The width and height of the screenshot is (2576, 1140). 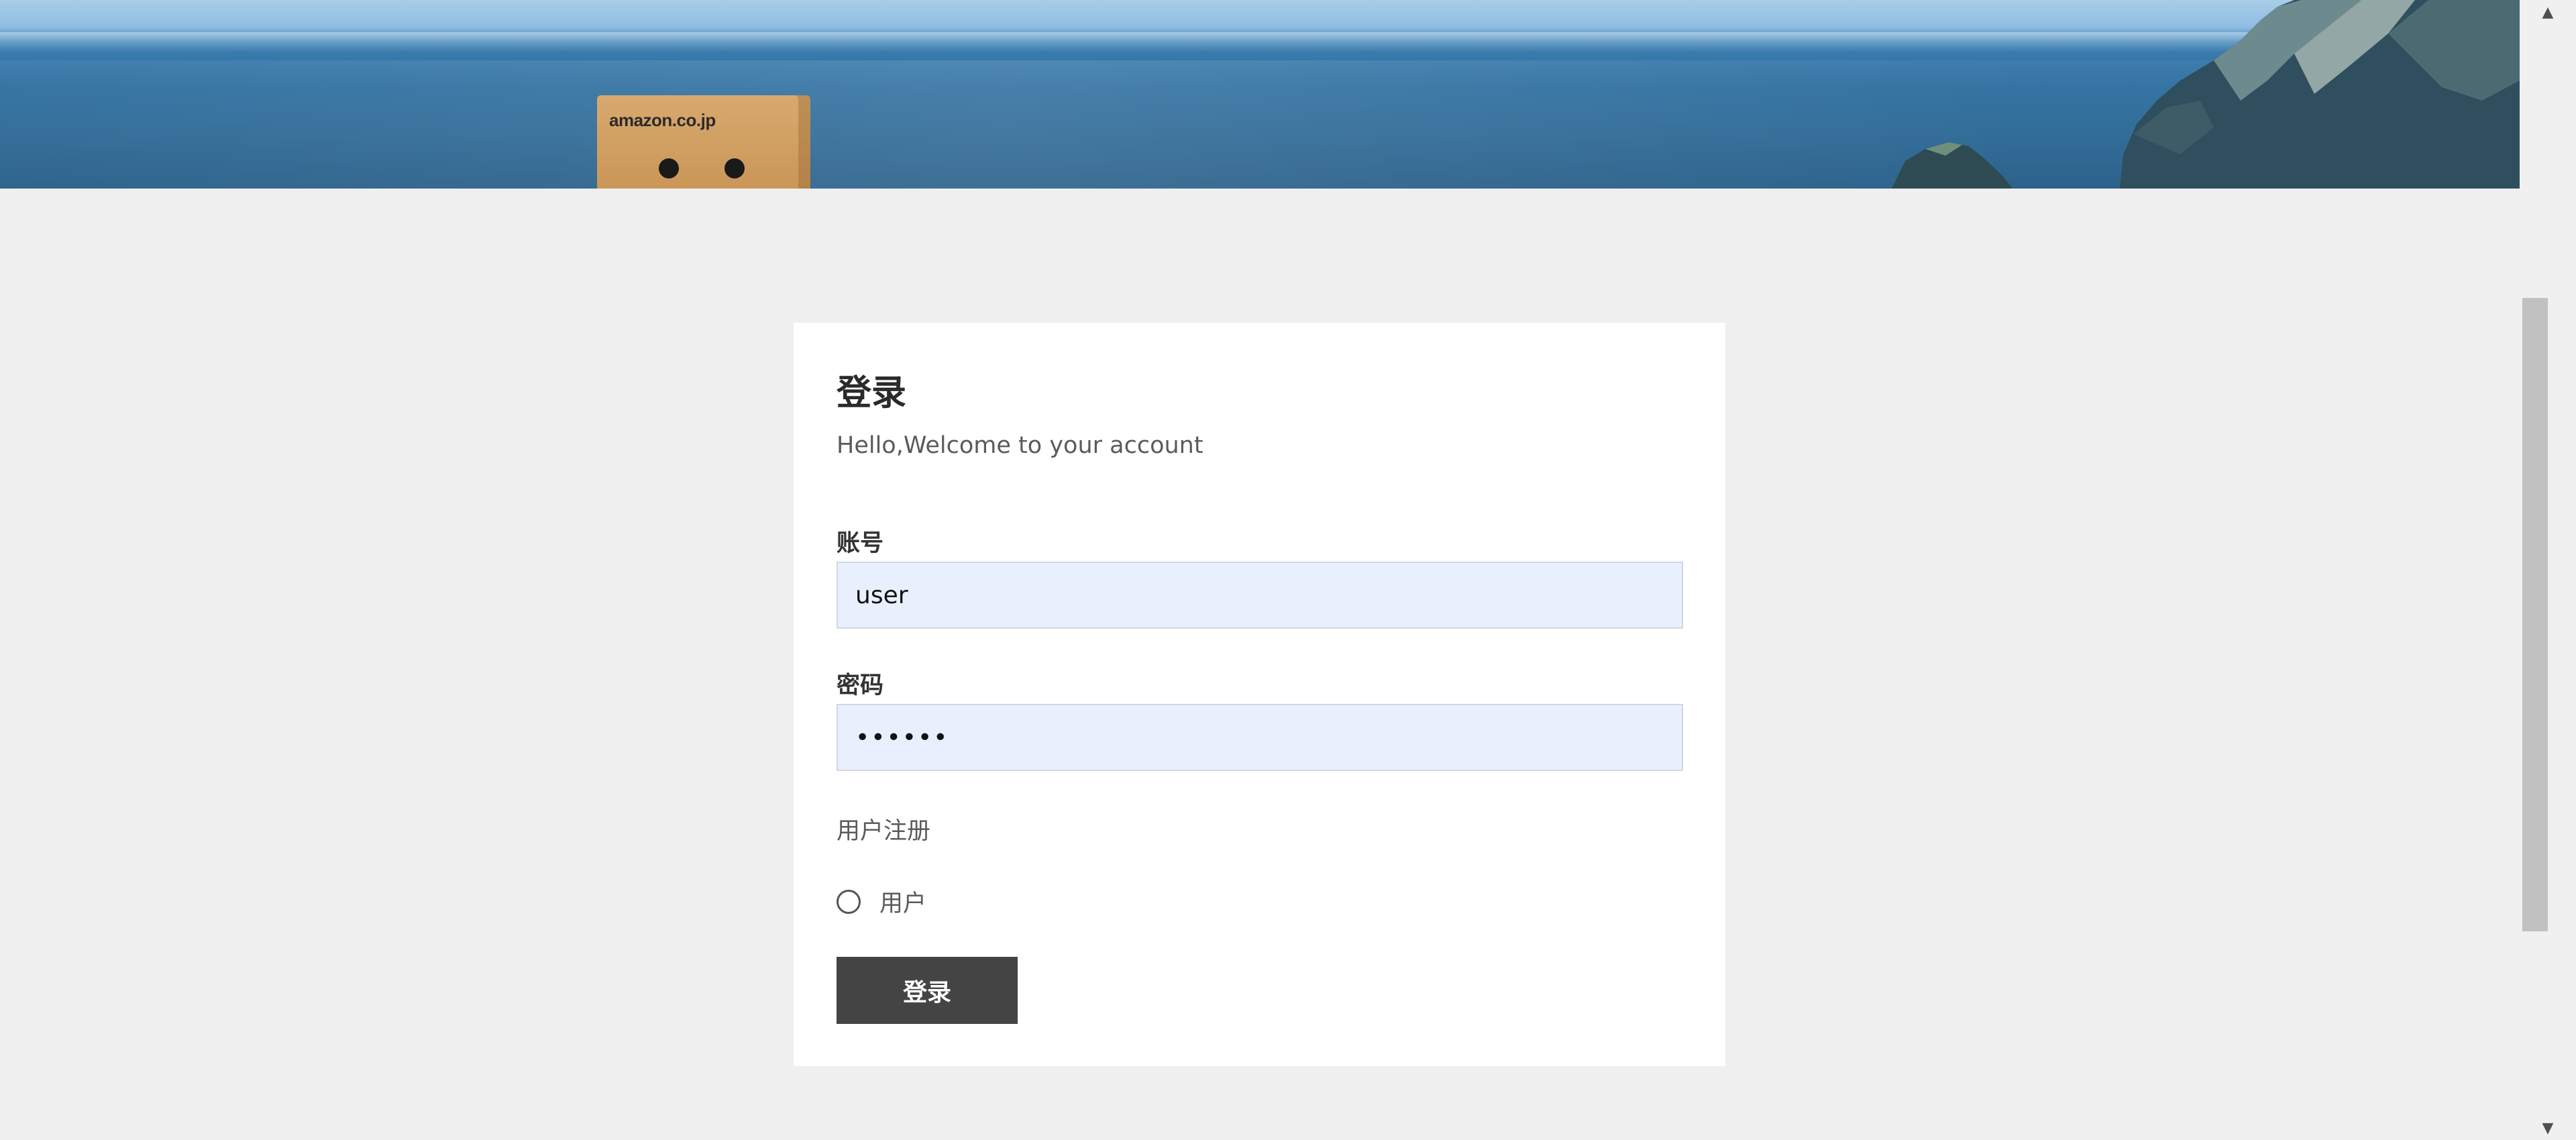 What do you see at coordinates (669, 168) in the screenshot?
I see `left-eye` at bounding box center [669, 168].